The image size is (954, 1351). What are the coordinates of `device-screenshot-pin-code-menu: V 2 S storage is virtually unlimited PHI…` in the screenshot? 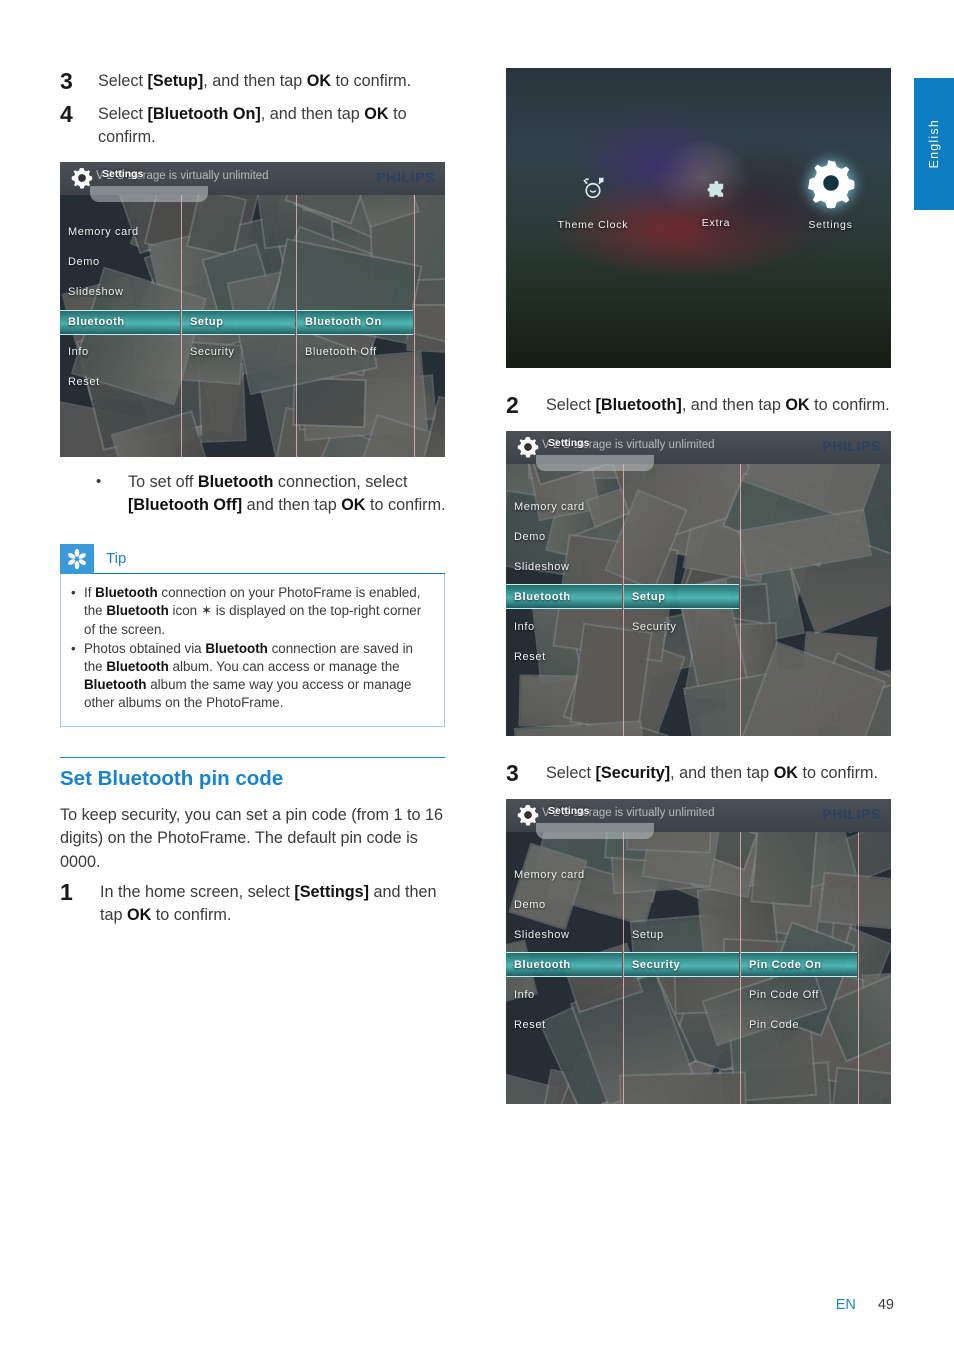 It's located at (698, 952).